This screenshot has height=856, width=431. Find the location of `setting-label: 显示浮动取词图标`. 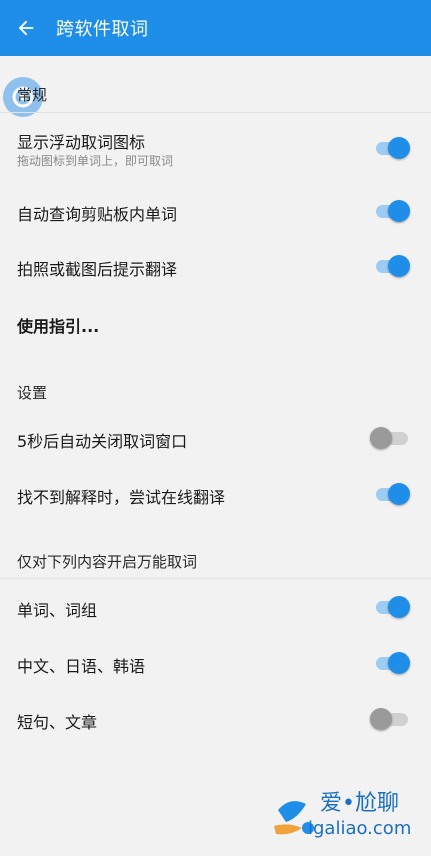

setting-label: 显示浮动取词图标 is located at coordinates (81, 142).